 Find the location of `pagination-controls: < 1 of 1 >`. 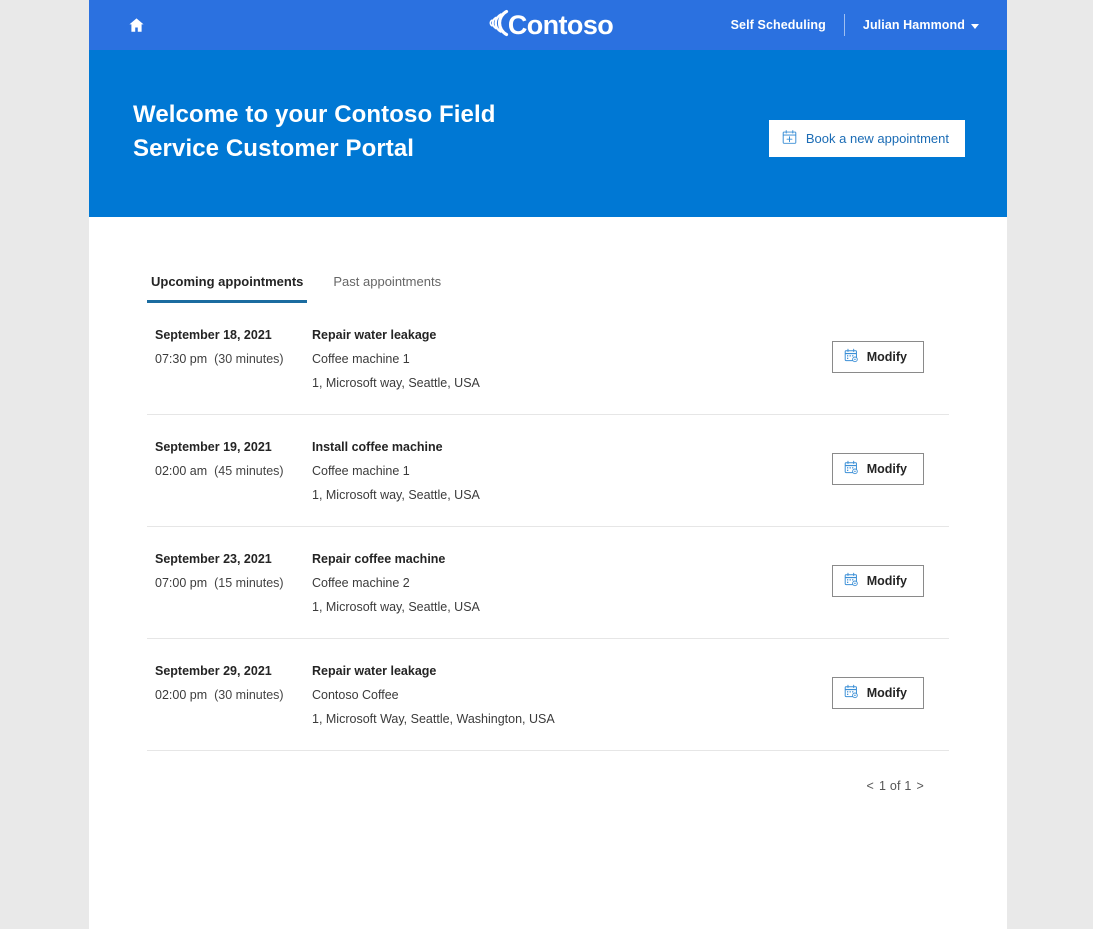

pagination-controls: < 1 of 1 > is located at coordinates (895, 786).